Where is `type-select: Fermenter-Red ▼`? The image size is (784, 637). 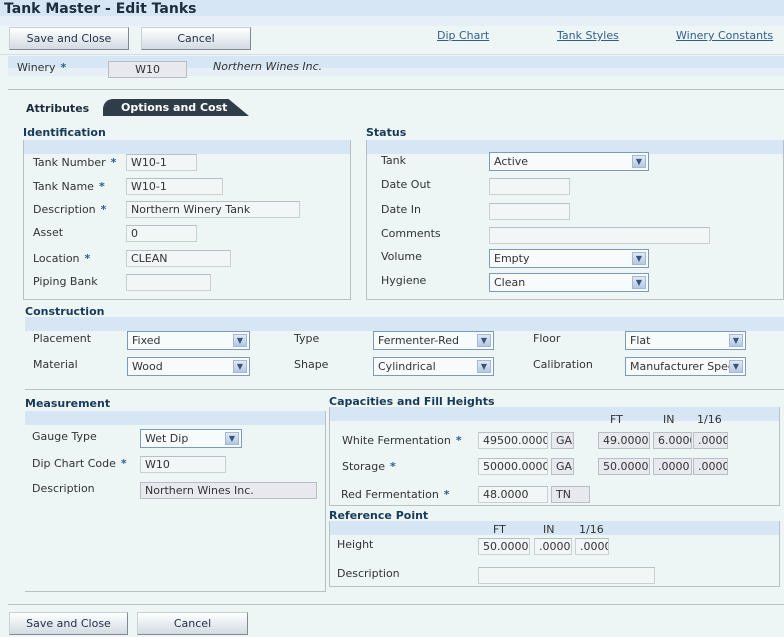 type-select: Fermenter-Red ▼ is located at coordinates (433, 340).